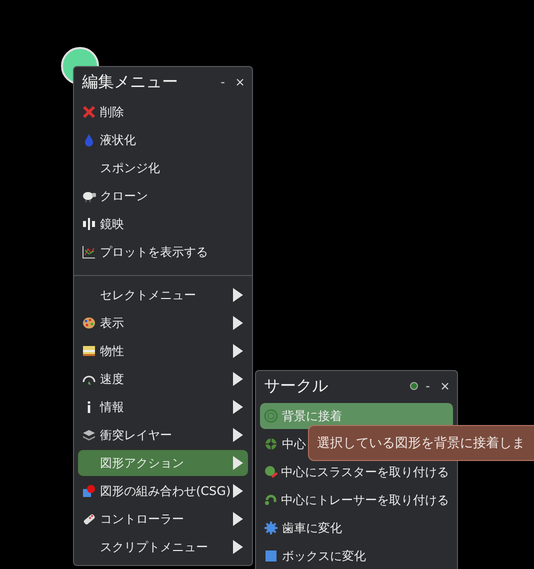 This screenshot has height=569, width=534. What do you see at coordinates (130, 82) in the screenshot?
I see `menu-title: 編集メニュー` at bounding box center [130, 82].